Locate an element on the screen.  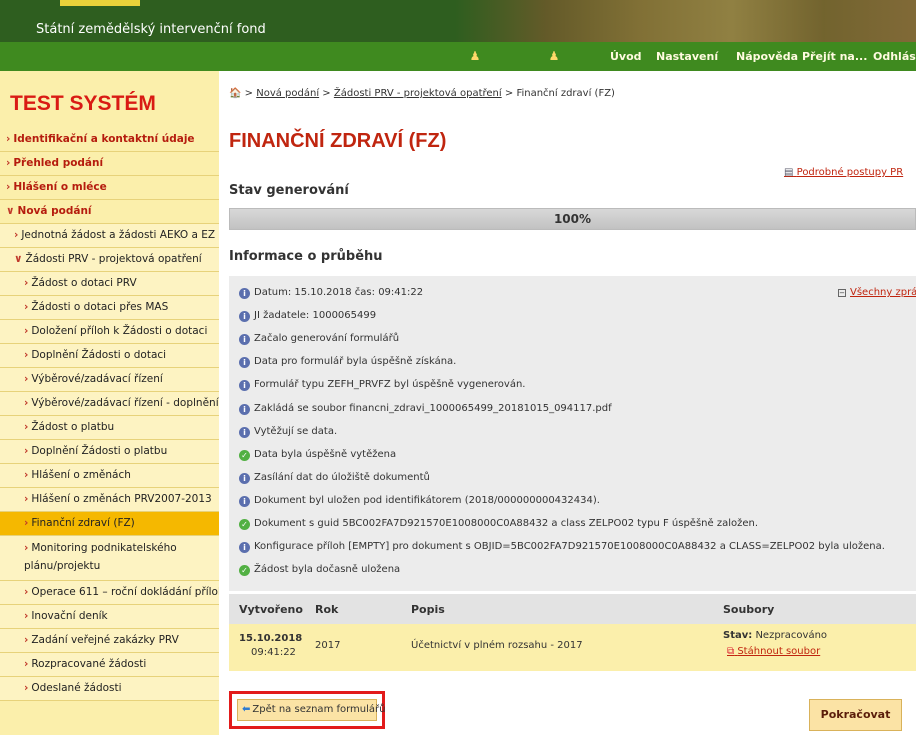
log-message: i JI žadatele: 1000065499 is located at coordinates (307, 316).